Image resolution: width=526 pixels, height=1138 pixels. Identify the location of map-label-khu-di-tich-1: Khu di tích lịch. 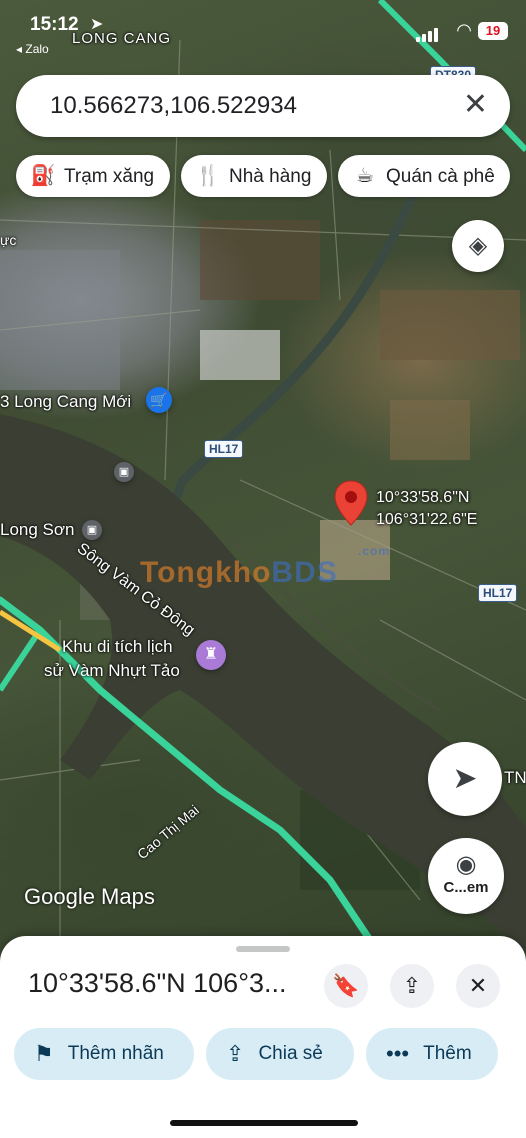
(117, 646).